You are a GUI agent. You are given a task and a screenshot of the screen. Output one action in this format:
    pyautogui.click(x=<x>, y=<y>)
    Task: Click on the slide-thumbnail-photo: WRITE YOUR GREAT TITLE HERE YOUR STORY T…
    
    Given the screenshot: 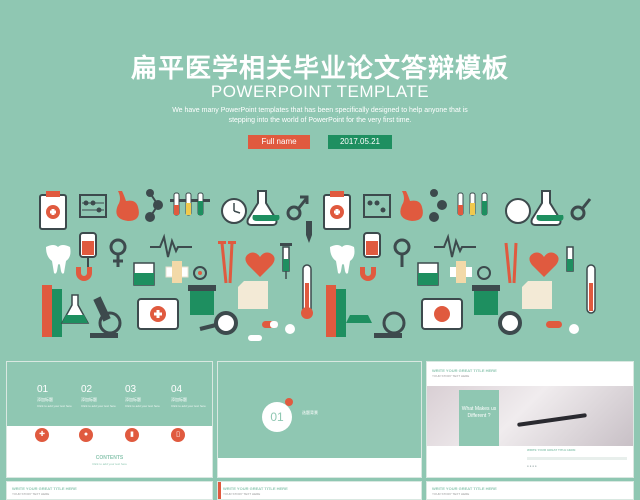 What is the action you would take?
    pyautogui.click(x=530, y=419)
    